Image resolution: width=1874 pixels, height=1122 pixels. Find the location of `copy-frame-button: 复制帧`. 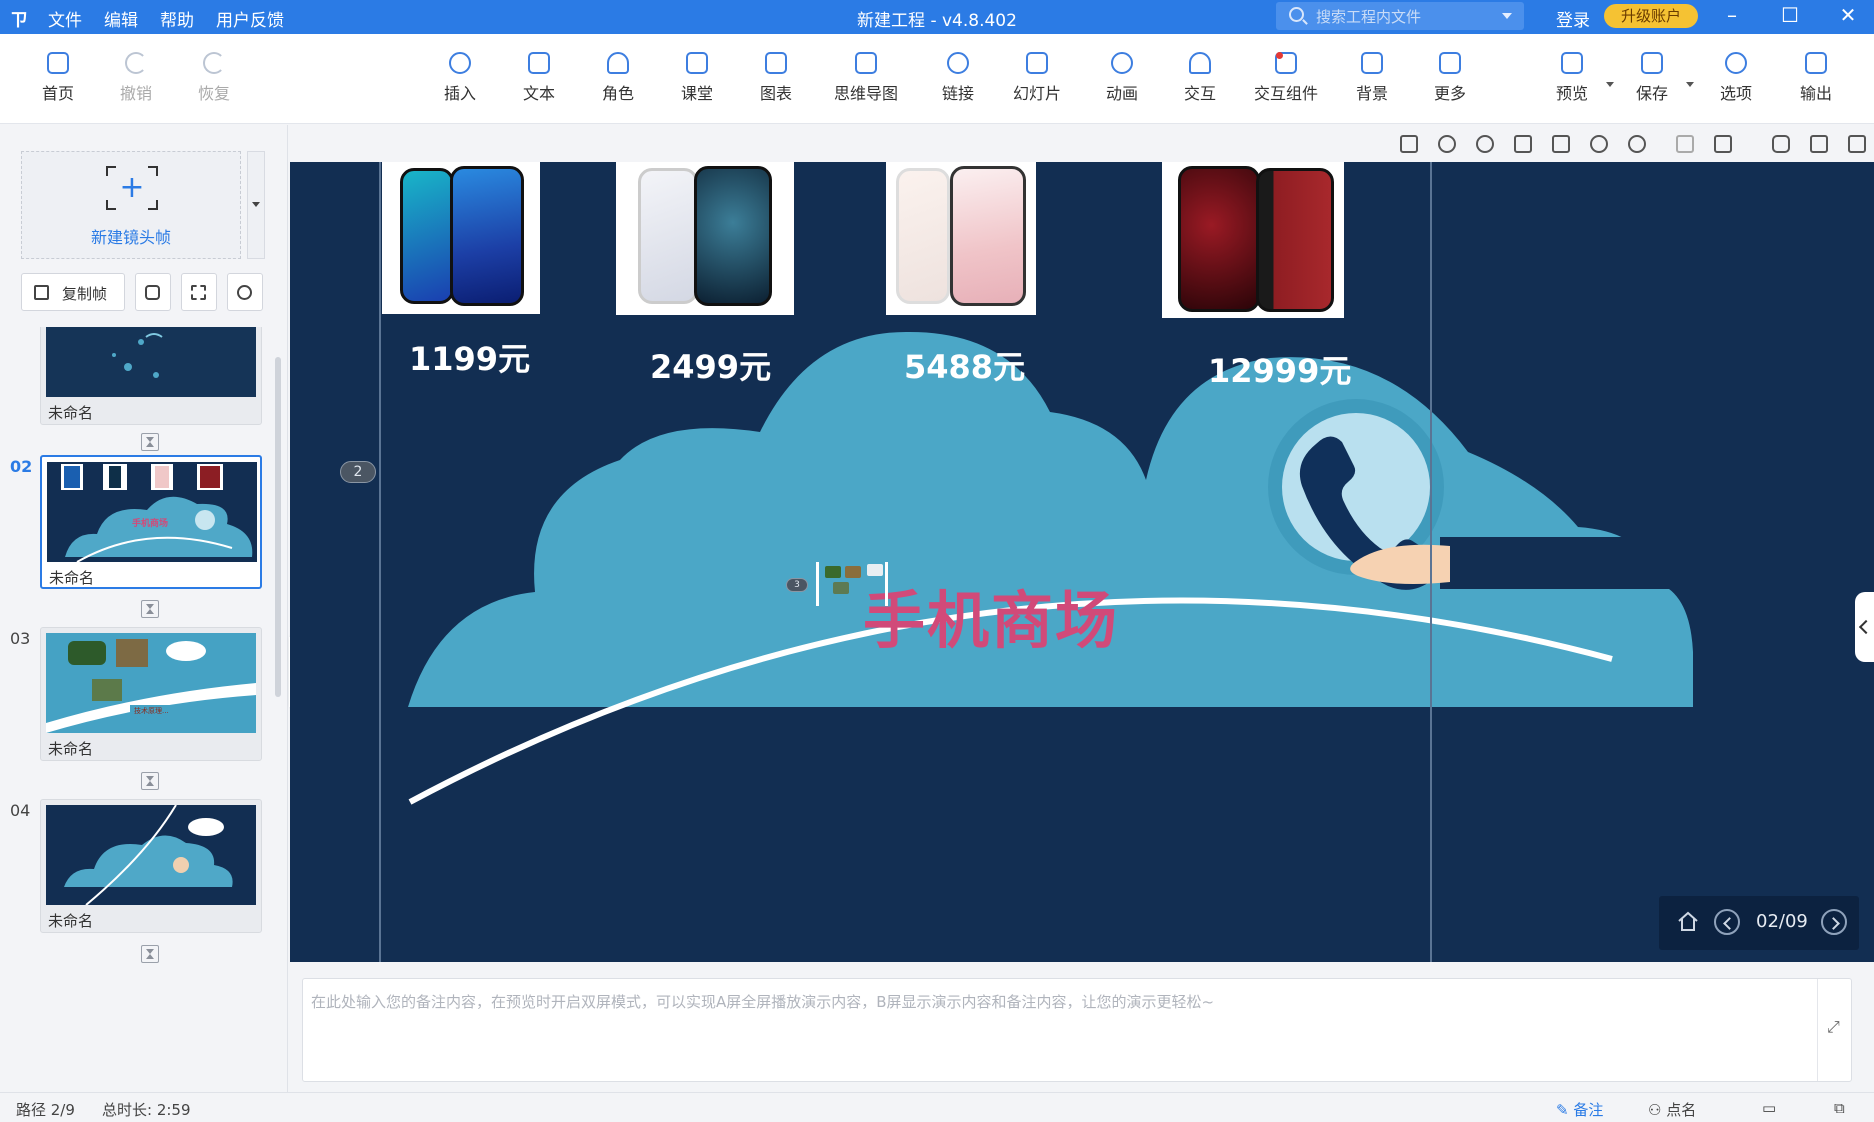

copy-frame-button: 复制帧 is located at coordinates (73, 292).